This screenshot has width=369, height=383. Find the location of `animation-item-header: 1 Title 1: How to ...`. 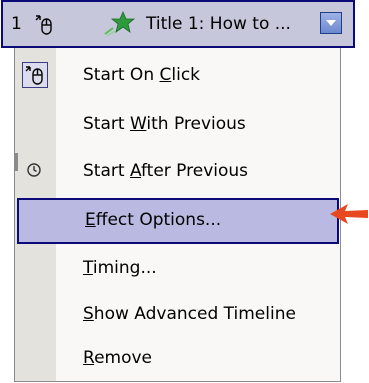

animation-item-header: 1 Title 1: How to ... is located at coordinates (178, 24).